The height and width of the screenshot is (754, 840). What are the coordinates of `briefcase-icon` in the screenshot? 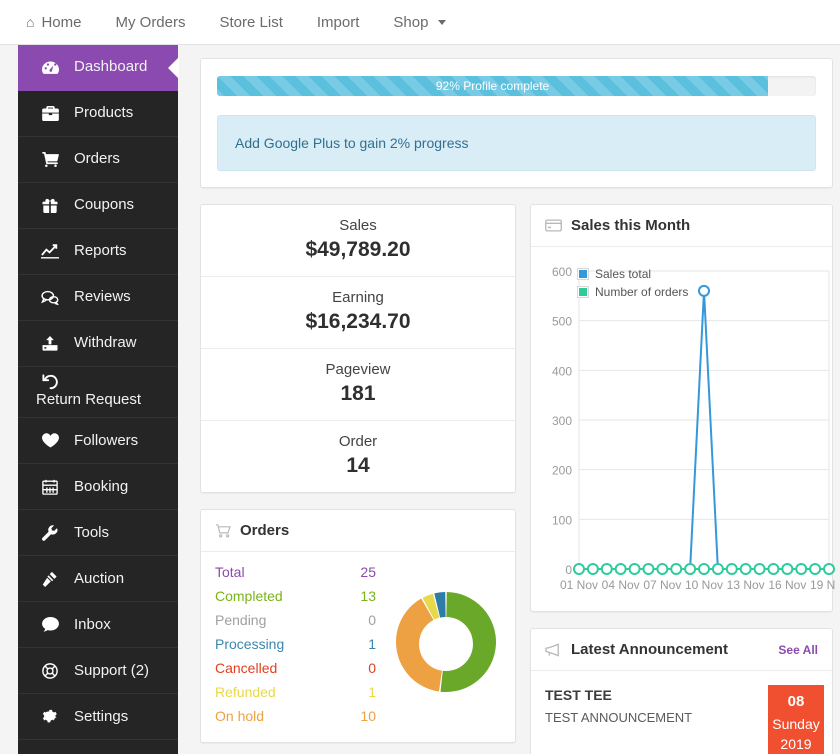 It's located at (50, 113).